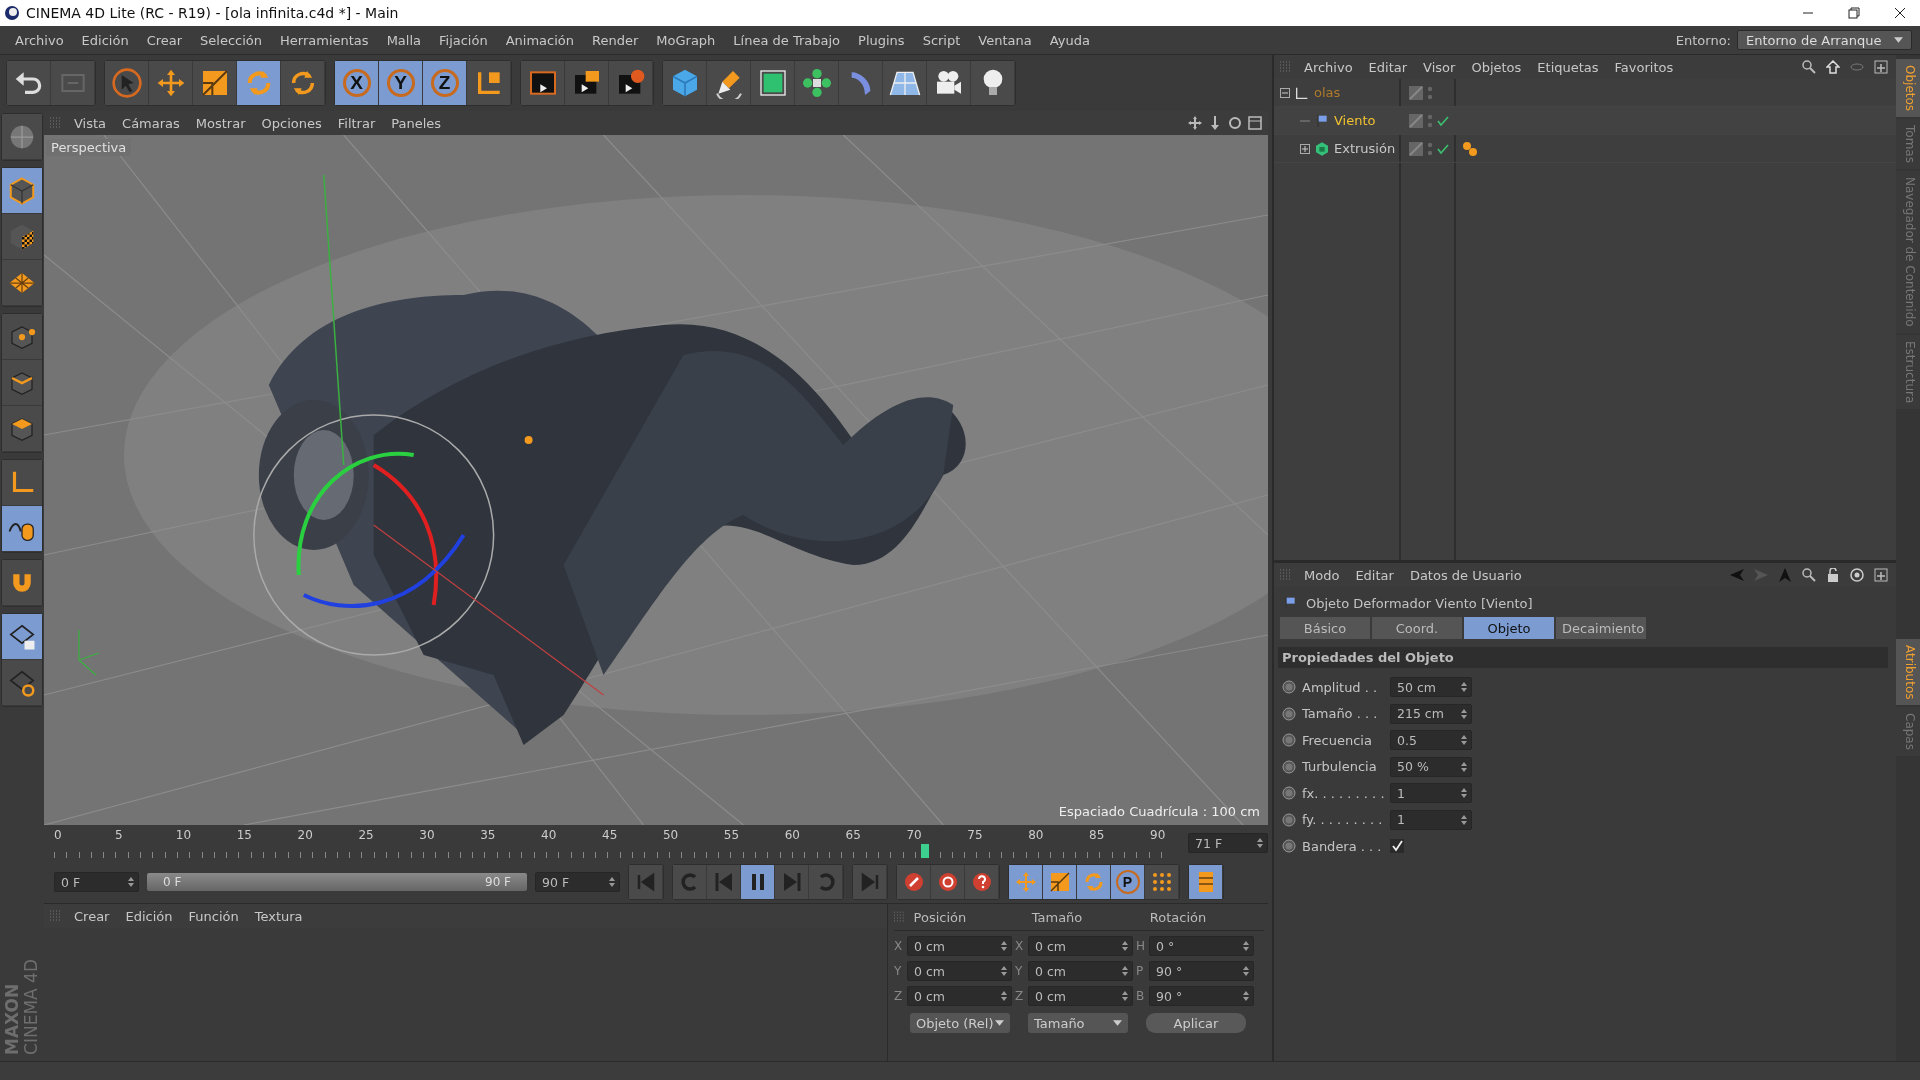 The height and width of the screenshot is (1080, 1920). Describe the element at coordinates (914, 882) in the screenshot. I see `record-button` at that location.